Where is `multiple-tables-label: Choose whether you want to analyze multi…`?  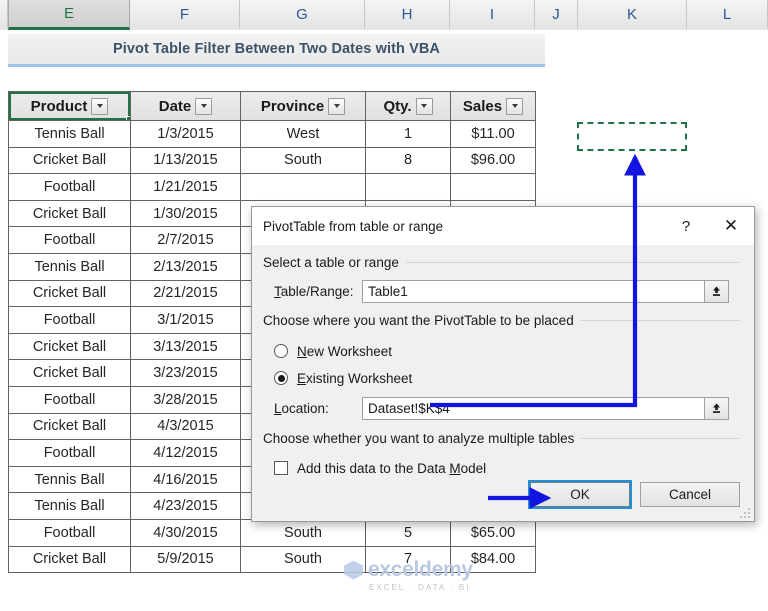 multiple-tables-label: Choose whether you want to analyze multi… is located at coordinates (419, 438).